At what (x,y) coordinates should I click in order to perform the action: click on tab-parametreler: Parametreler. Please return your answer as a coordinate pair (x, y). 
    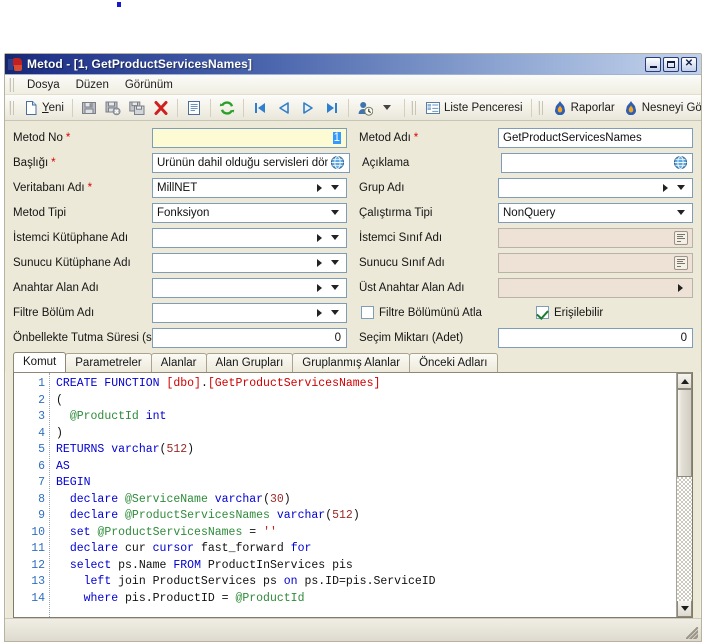
    Looking at the image, I should click on (108, 362).